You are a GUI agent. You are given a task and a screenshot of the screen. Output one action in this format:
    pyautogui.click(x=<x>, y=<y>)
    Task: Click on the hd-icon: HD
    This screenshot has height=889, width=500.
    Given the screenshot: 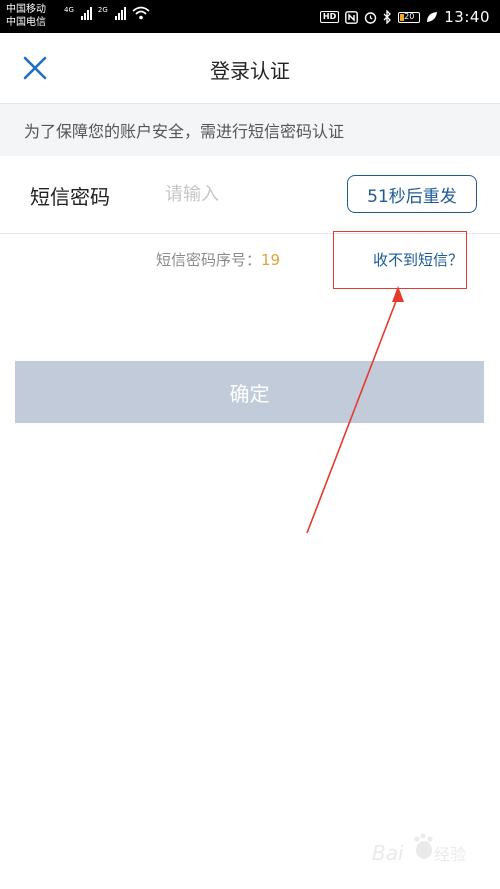 What is the action you would take?
    pyautogui.click(x=329, y=17)
    